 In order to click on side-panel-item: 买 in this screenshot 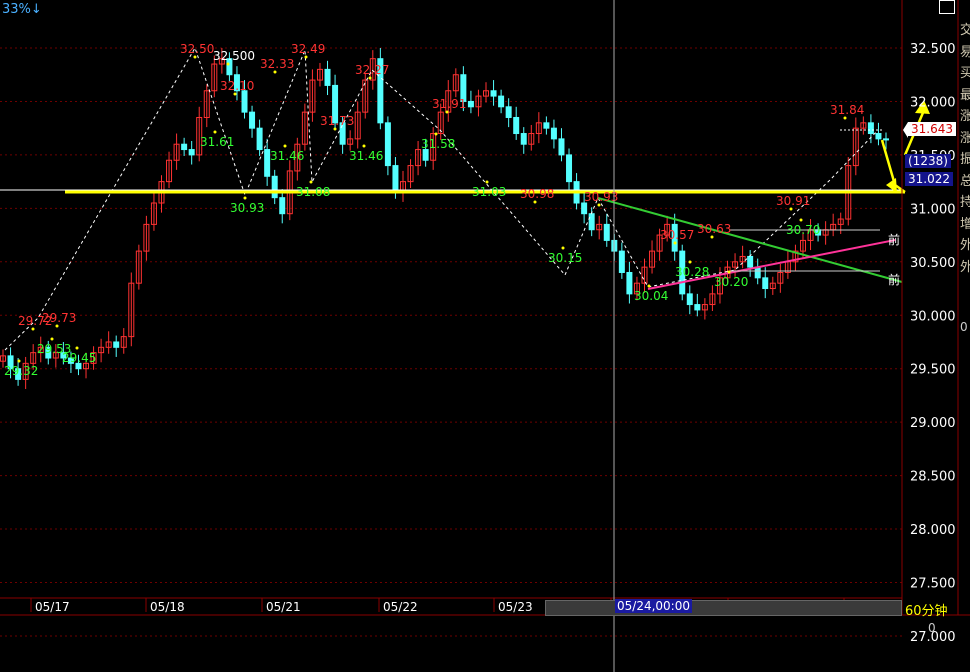, I will do `click(965, 73)`.